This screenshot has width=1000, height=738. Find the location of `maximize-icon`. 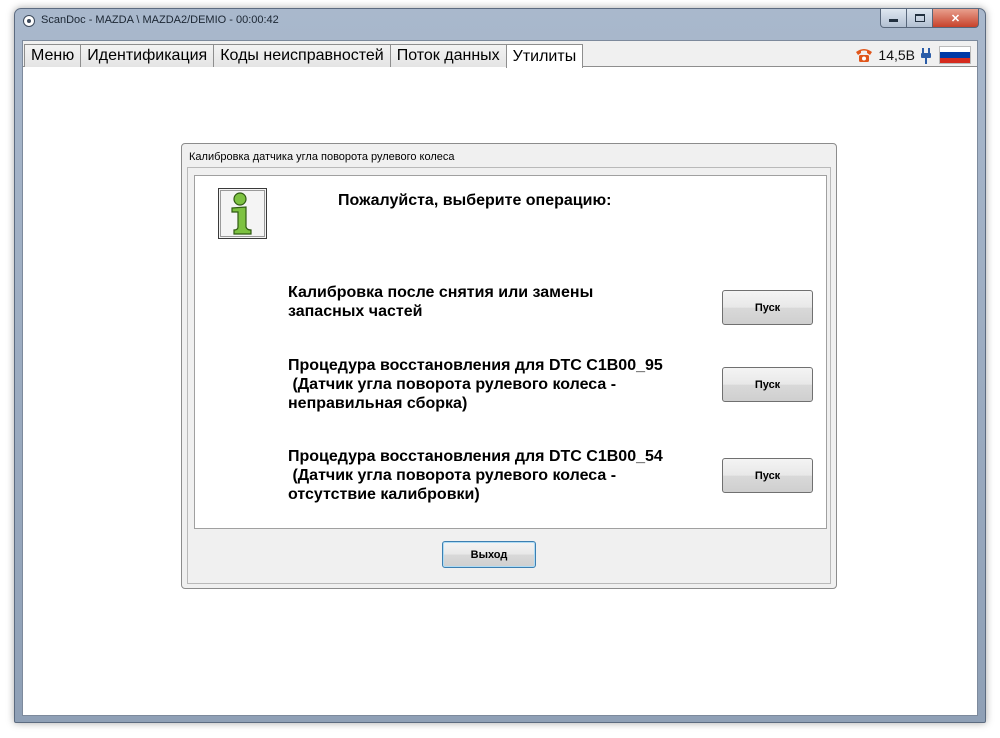

maximize-icon is located at coordinates (919, 18).